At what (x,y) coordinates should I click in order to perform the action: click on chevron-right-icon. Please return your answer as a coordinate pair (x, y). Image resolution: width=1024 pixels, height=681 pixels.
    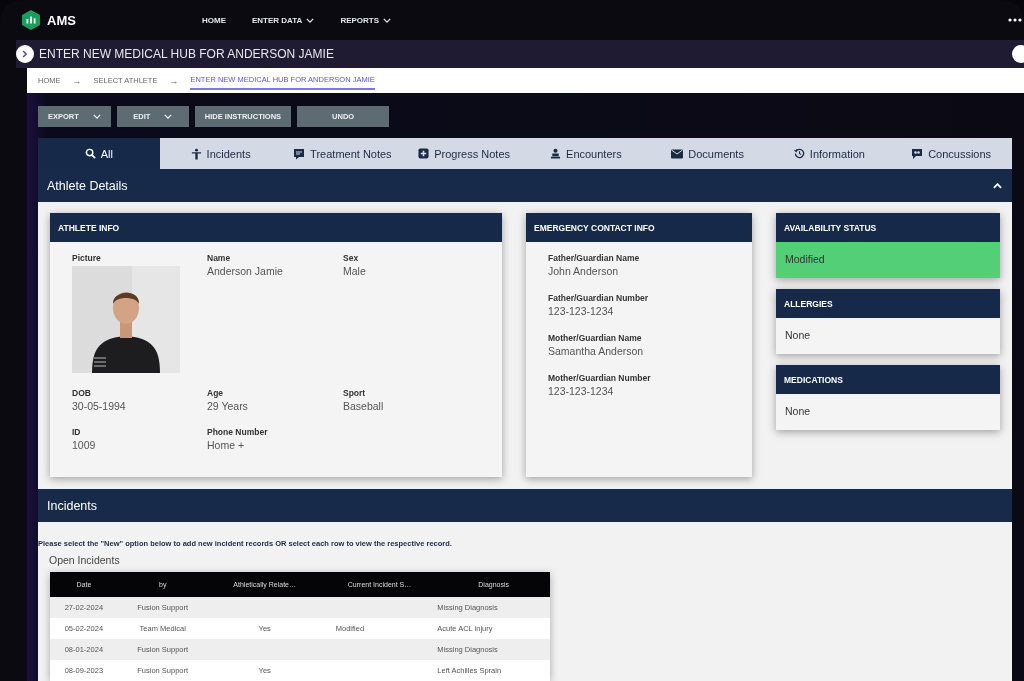
    Looking at the image, I should click on (25, 54).